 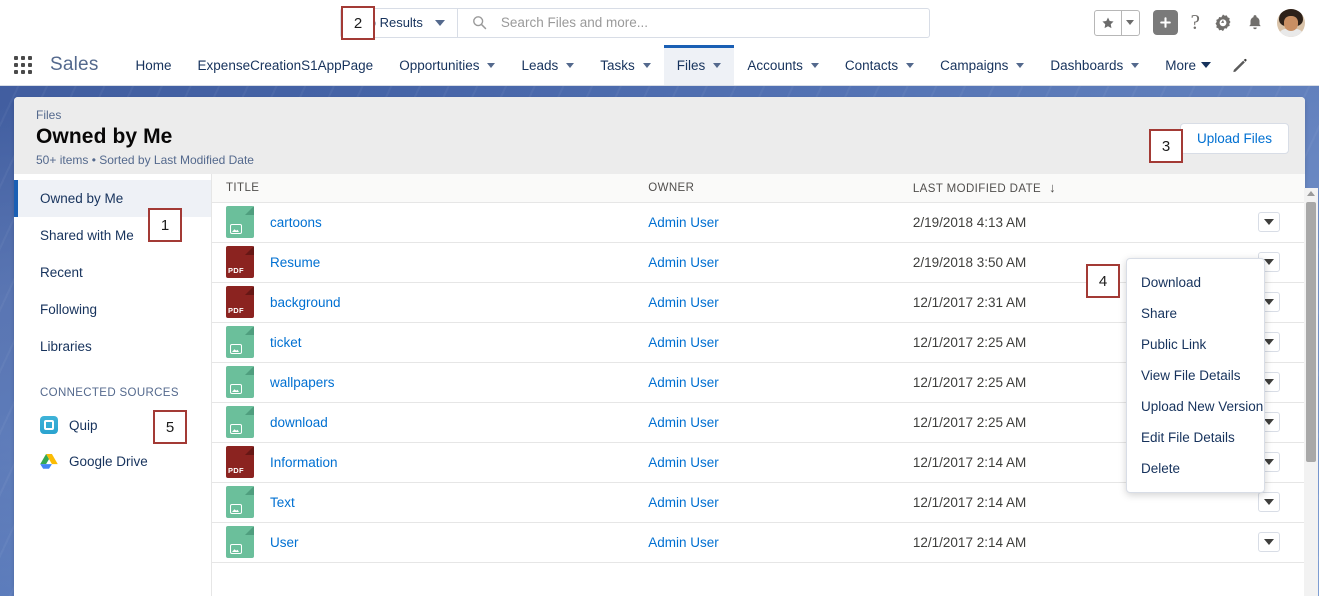 What do you see at coordinates (1166, 146) in the screenshot?
I see `annotation-badge-3: 3` at bounding box center [1166, 146].